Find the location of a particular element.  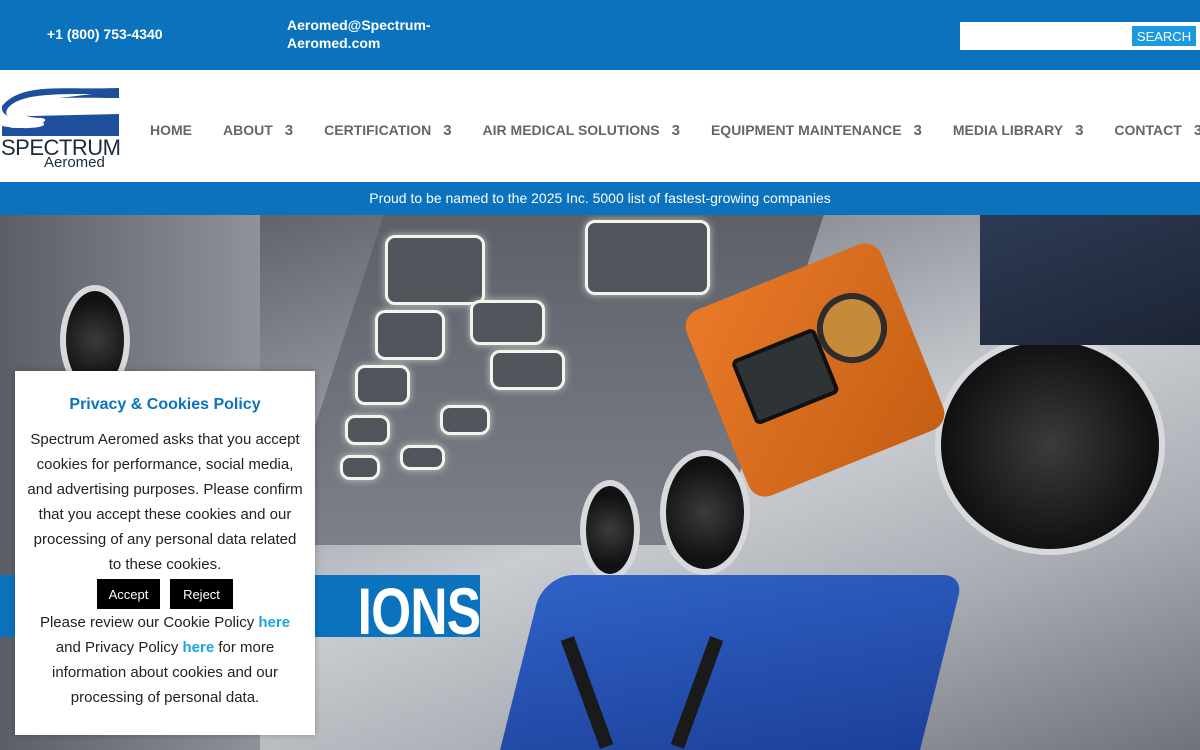

nav-item-equipment-maintenance: EQUIPMENT MAINTENANCE 3 is located at coordinates (816, 130).